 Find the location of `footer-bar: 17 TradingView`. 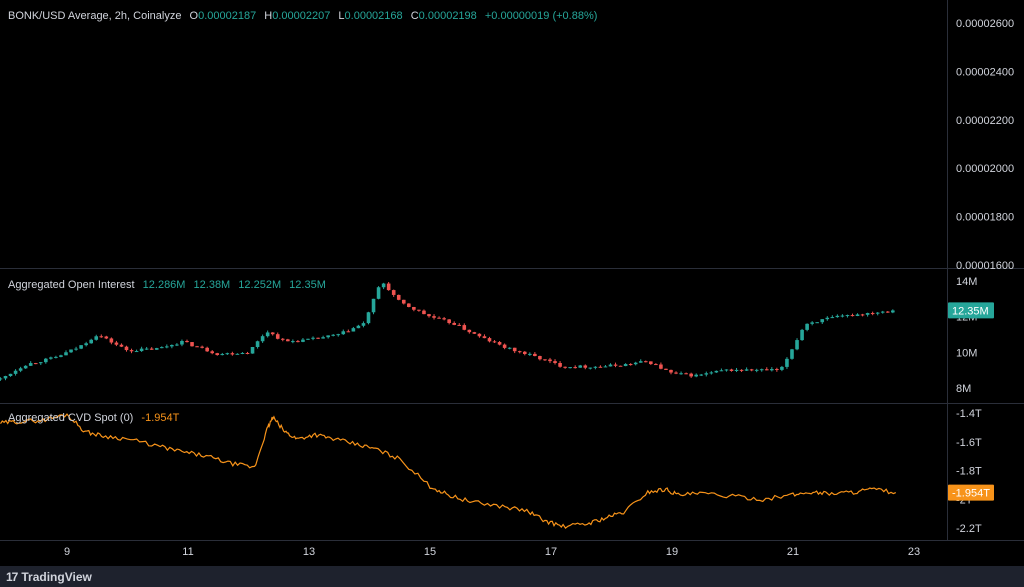

footer-bar: 17 TradingView is located at coordinates (512, 576).